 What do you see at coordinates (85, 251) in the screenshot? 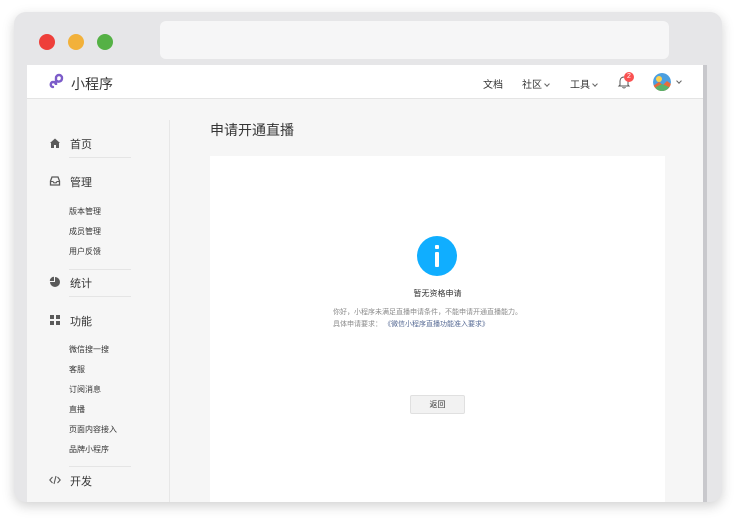
I see `sidebar-item-user-feedback: 用户反馈` at bounding box center [85, 251].